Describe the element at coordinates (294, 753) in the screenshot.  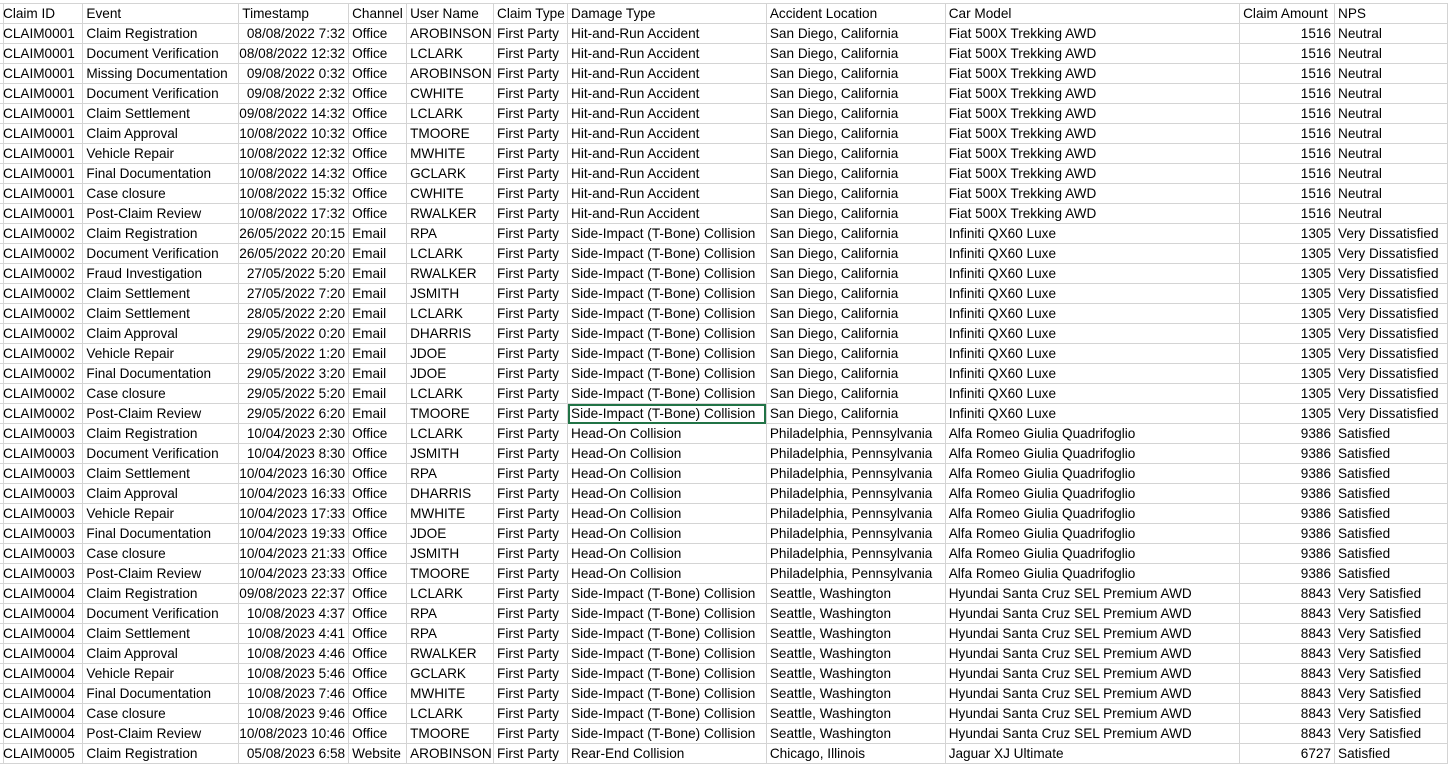
I see `cell-timestamp: 05/08/2023 6:58` at that location.